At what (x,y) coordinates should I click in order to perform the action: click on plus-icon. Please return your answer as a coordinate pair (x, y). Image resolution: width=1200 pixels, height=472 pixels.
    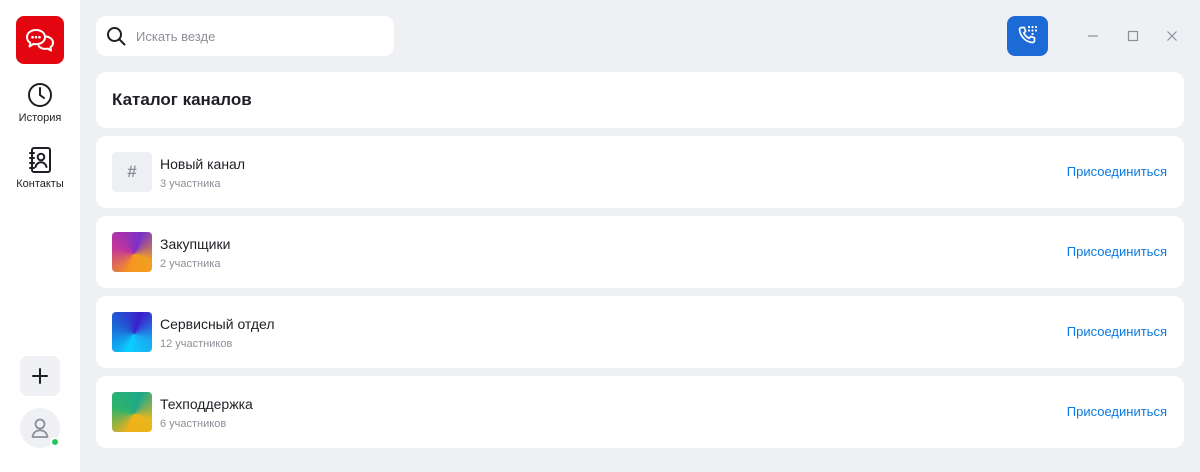
    Looking at the image, I should click on (40, 376).